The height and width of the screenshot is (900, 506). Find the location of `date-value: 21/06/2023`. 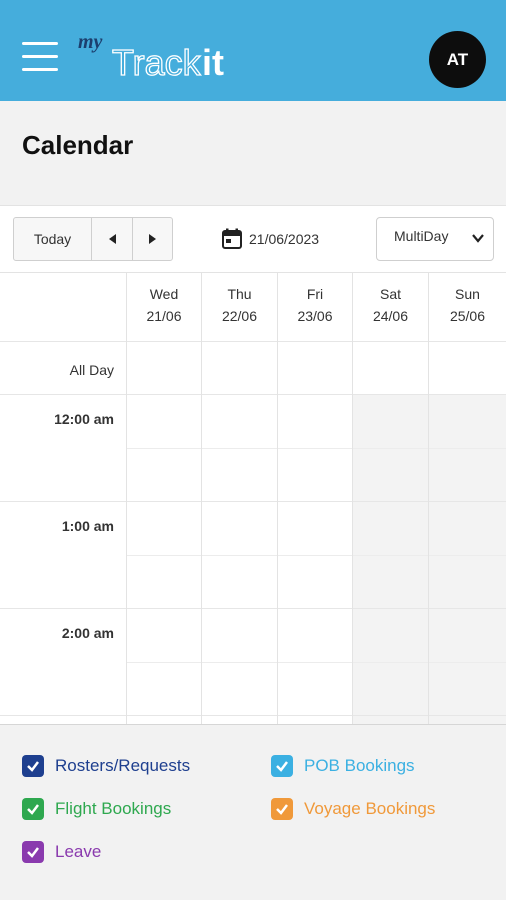

date-value: 21/06/2023 is located at coordinates (284, 239).